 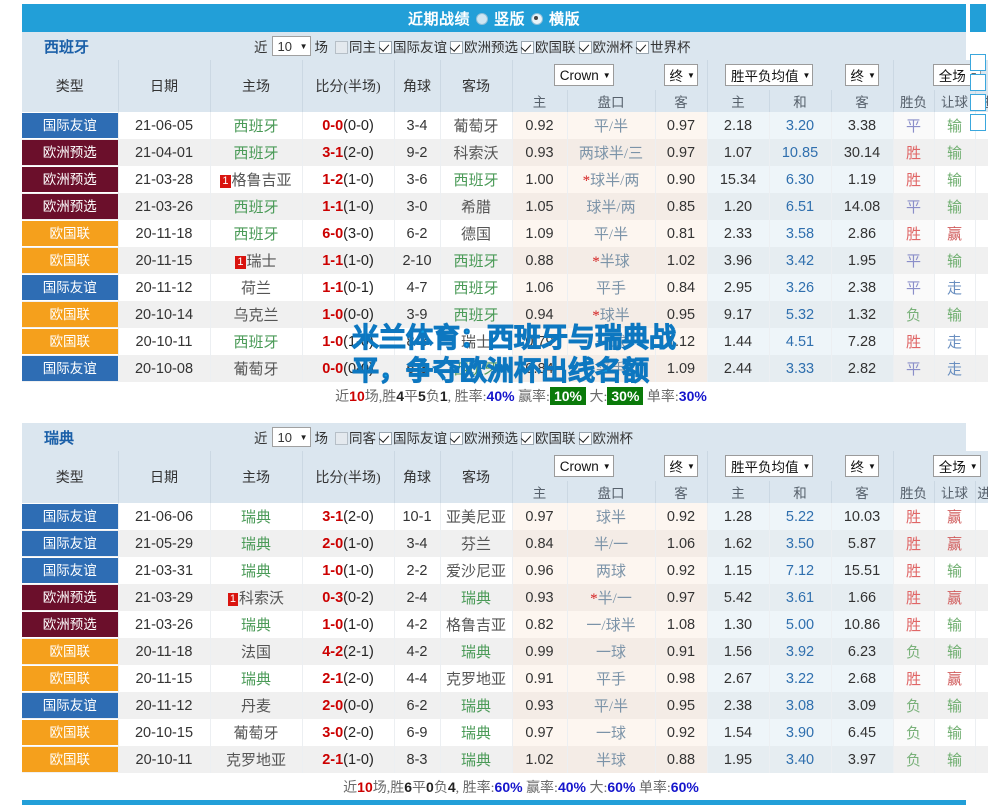 What do you see at coordinates (256, 179) in the screenshot?
I see `cell-home-team: 1 格鲁吉亚` at bounding box center [256, 179].